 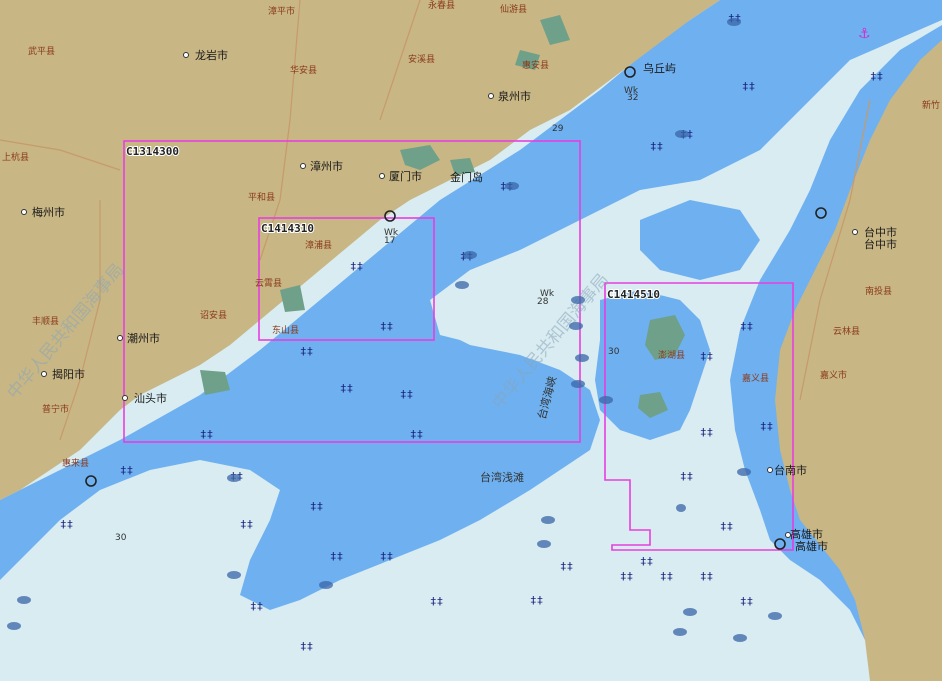 What do you see at coordinates (287, 228) in the screenshot?
I see `cell-label-c1414310: C1414310` at bounding box center [287, 228].